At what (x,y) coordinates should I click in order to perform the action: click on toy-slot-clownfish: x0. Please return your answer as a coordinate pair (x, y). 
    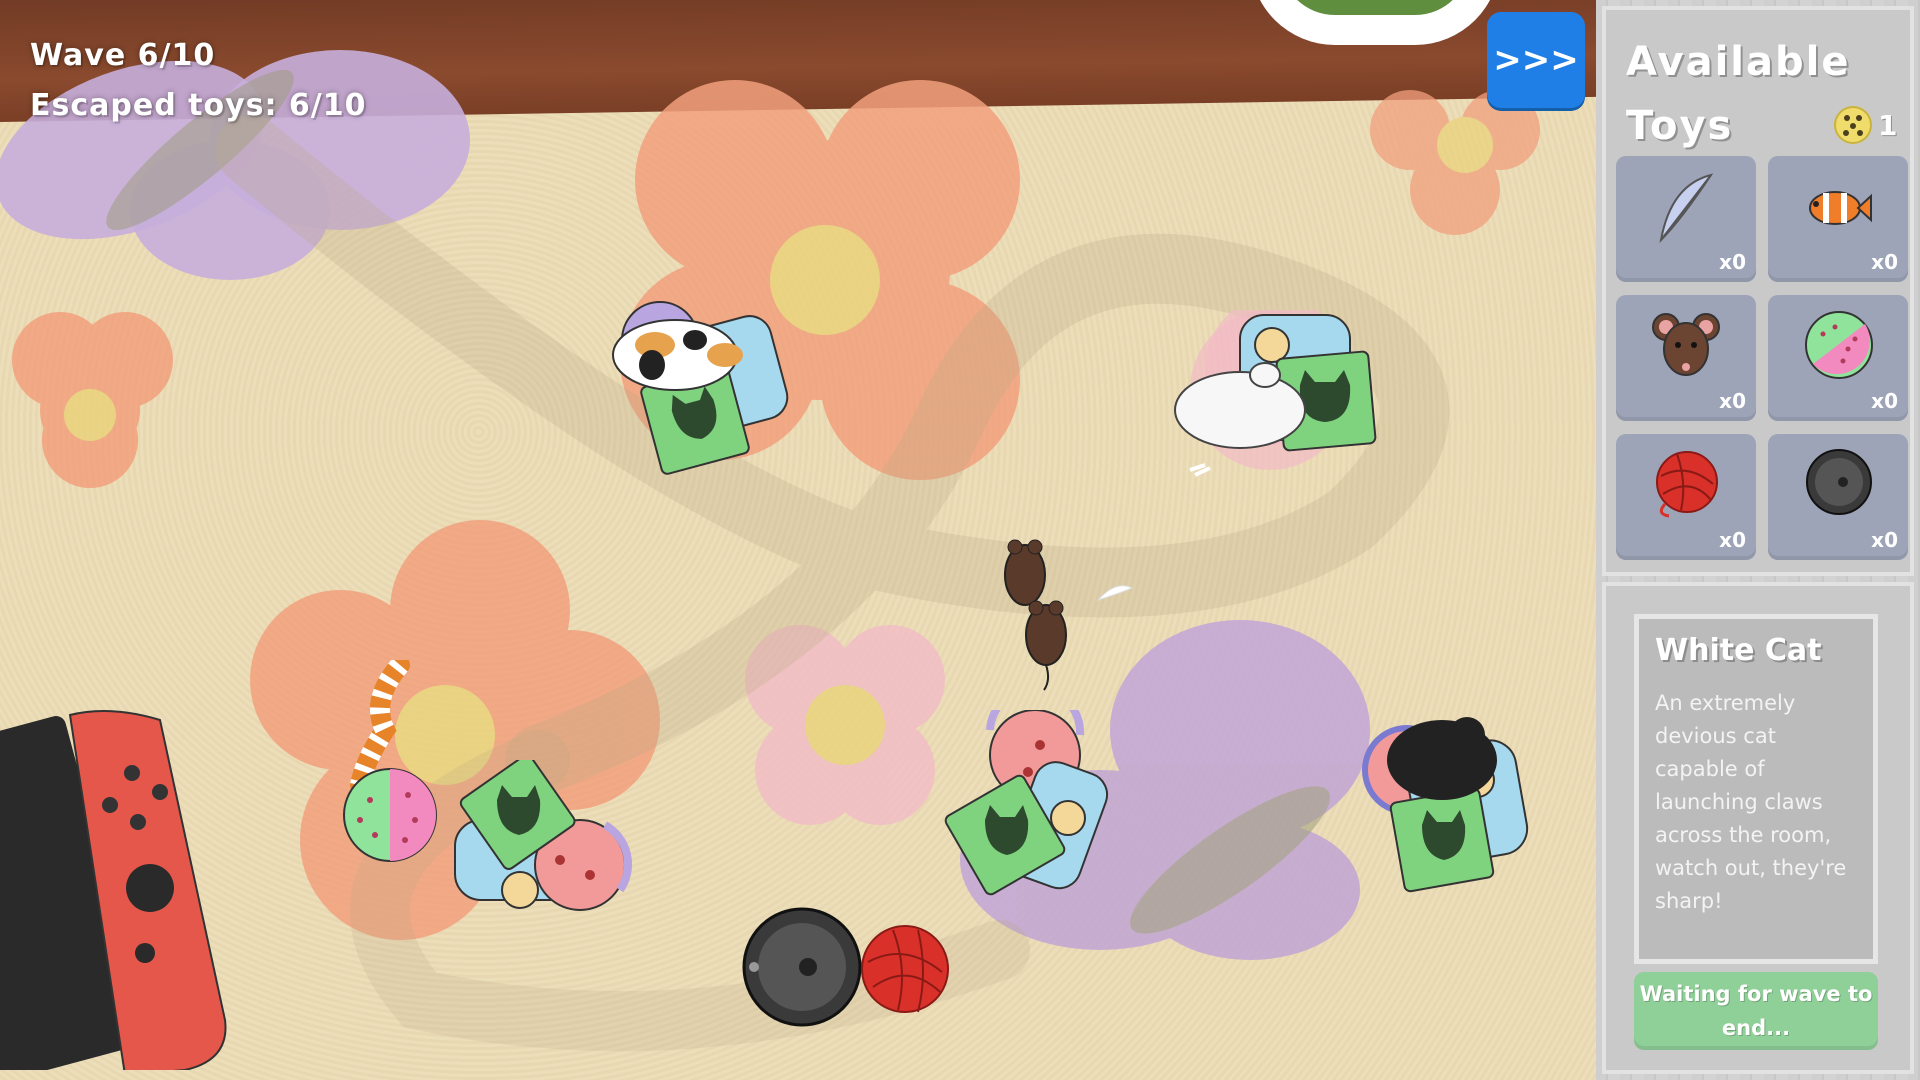
    Looking at the image, I should click on (1838, 219).